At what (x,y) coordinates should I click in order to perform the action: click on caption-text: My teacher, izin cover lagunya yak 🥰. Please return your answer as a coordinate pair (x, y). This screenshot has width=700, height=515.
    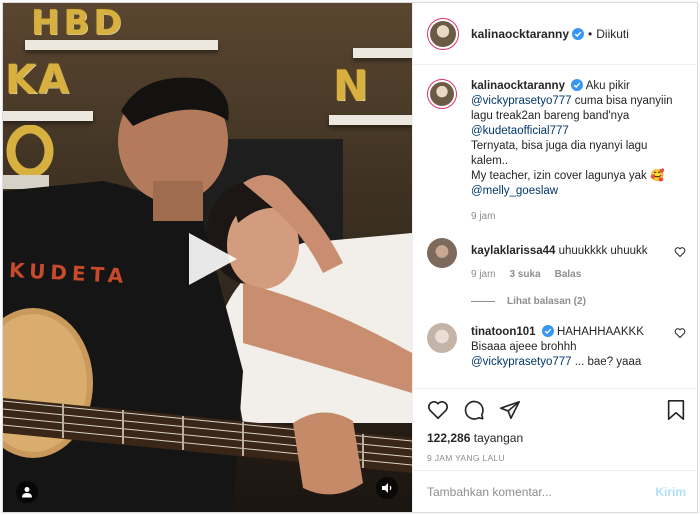
    Looking at the image, I should click on (568, 176).